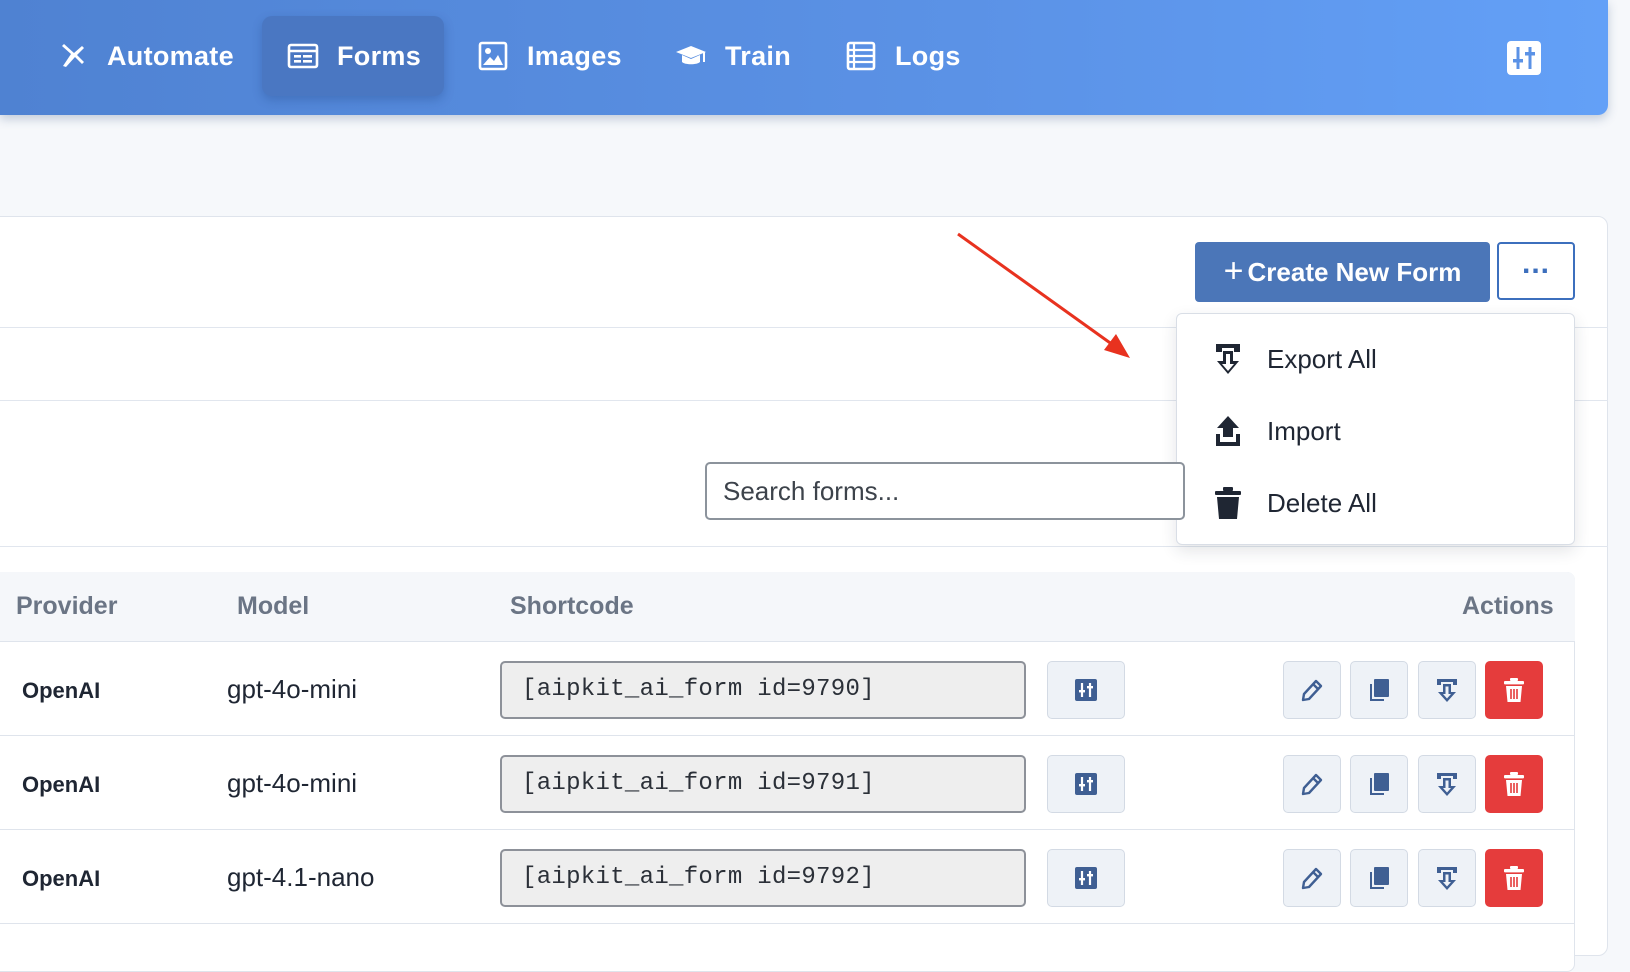  I want to click on column-header-provider: Provider, so click(67, 606).